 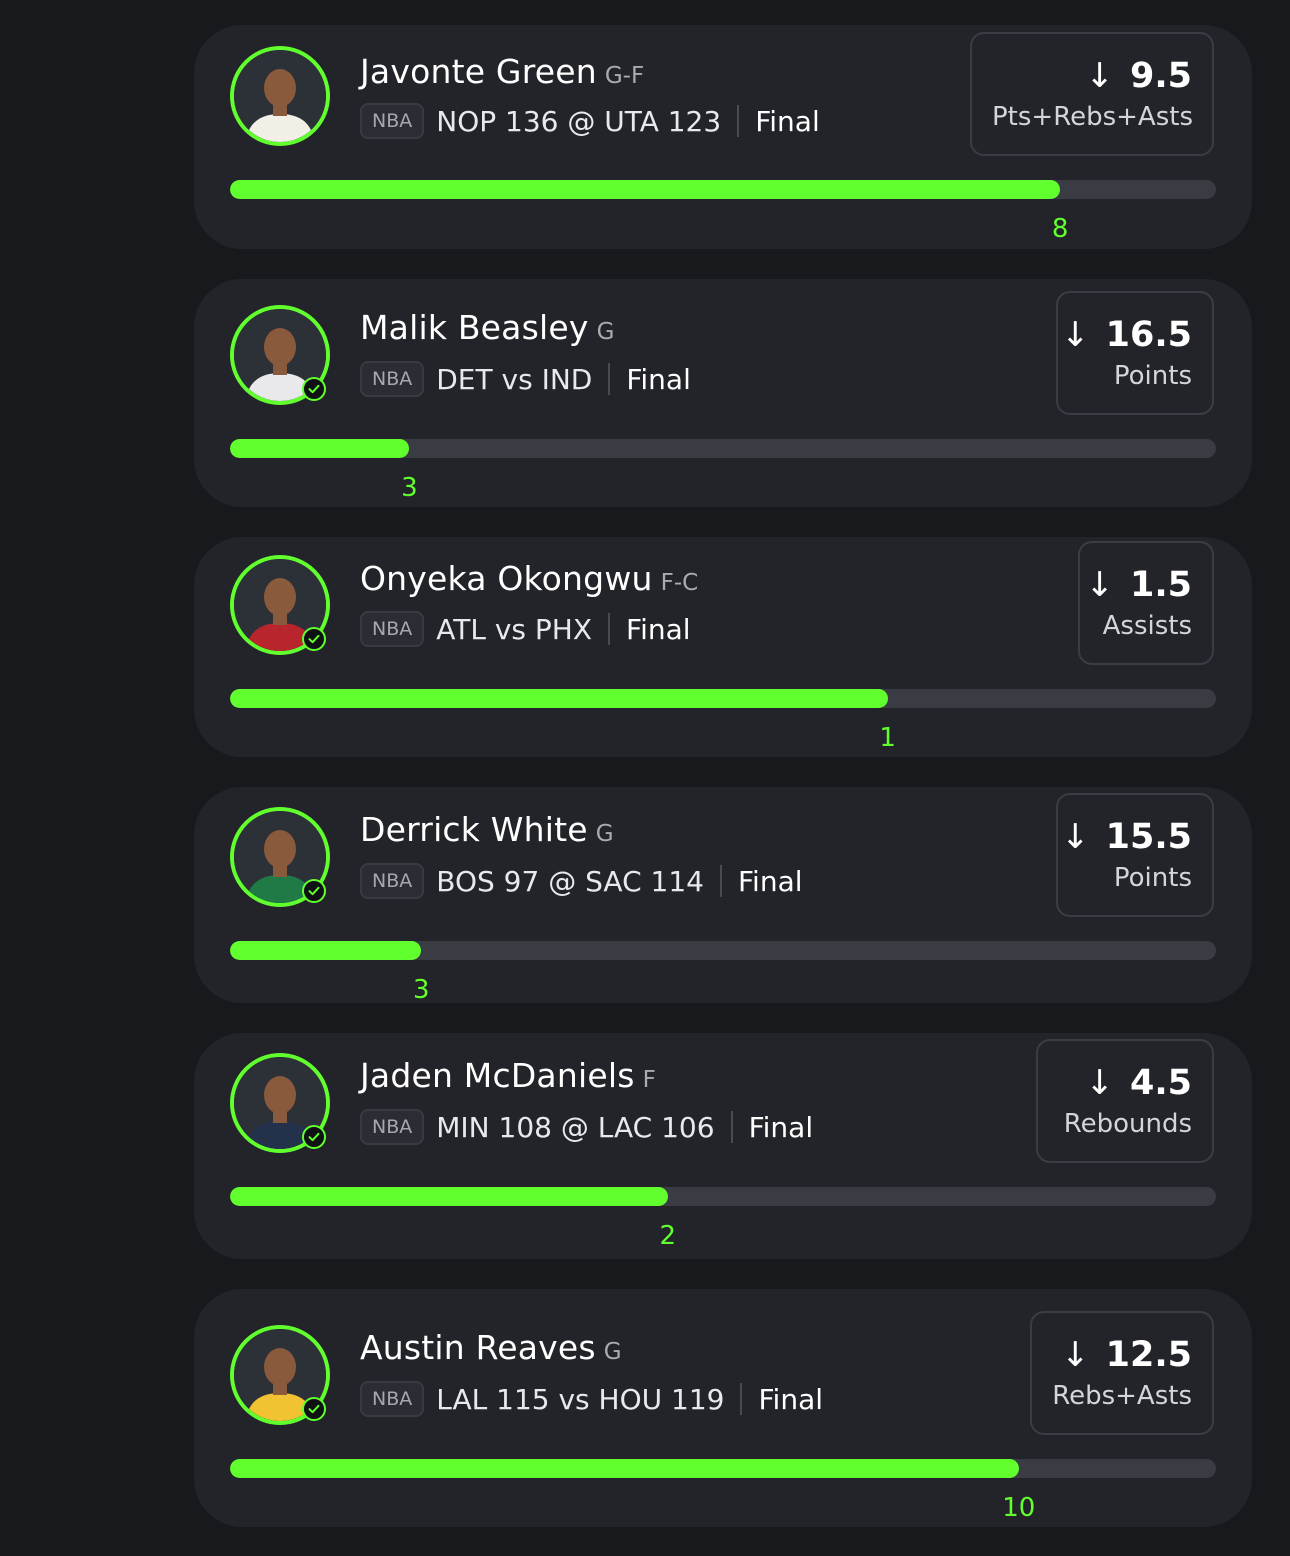 I want to click on player-name: Onyeka Okongwu, so click(x=506, y=578).